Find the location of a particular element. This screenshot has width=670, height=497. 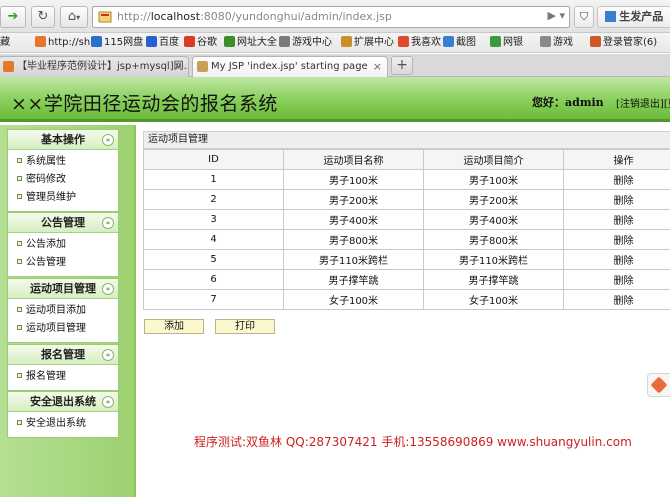

table-row: 5 男子110米跨栏 男子110米跨栏 删除 is located at coordinates (406, 259).